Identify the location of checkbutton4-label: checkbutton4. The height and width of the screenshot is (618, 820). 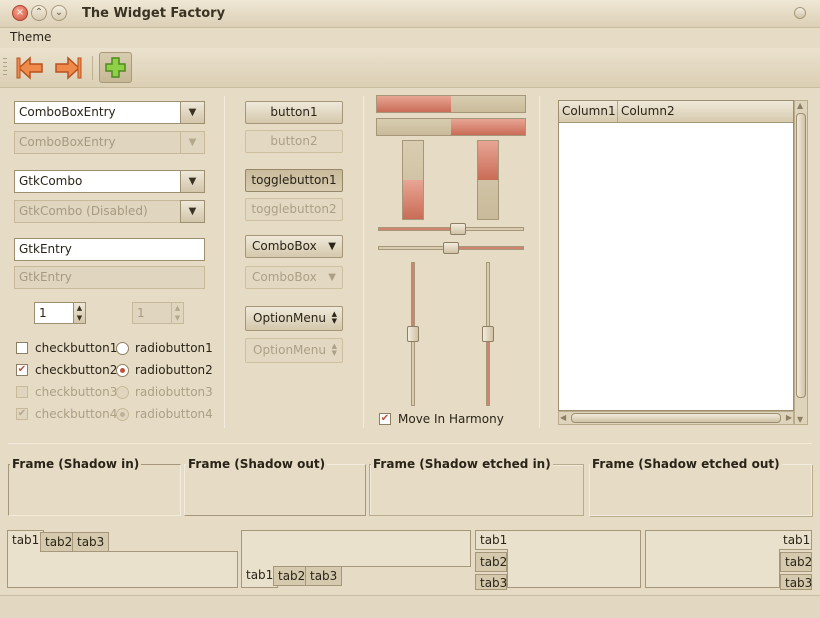
(76, 414).